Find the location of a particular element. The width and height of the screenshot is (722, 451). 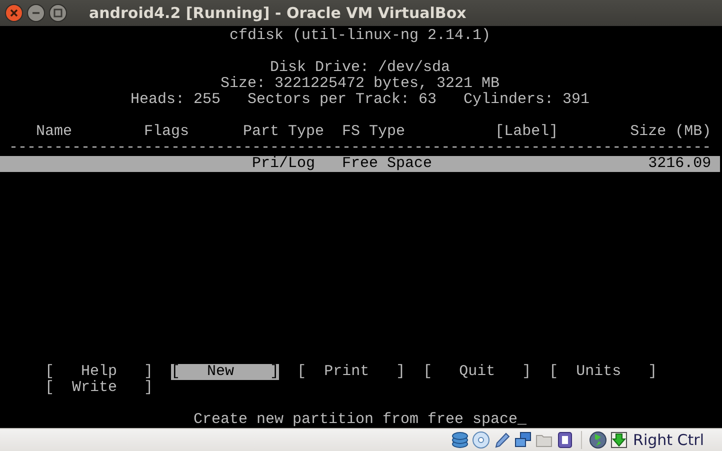

column-header: Part Type is located at coordinates (284, 132).